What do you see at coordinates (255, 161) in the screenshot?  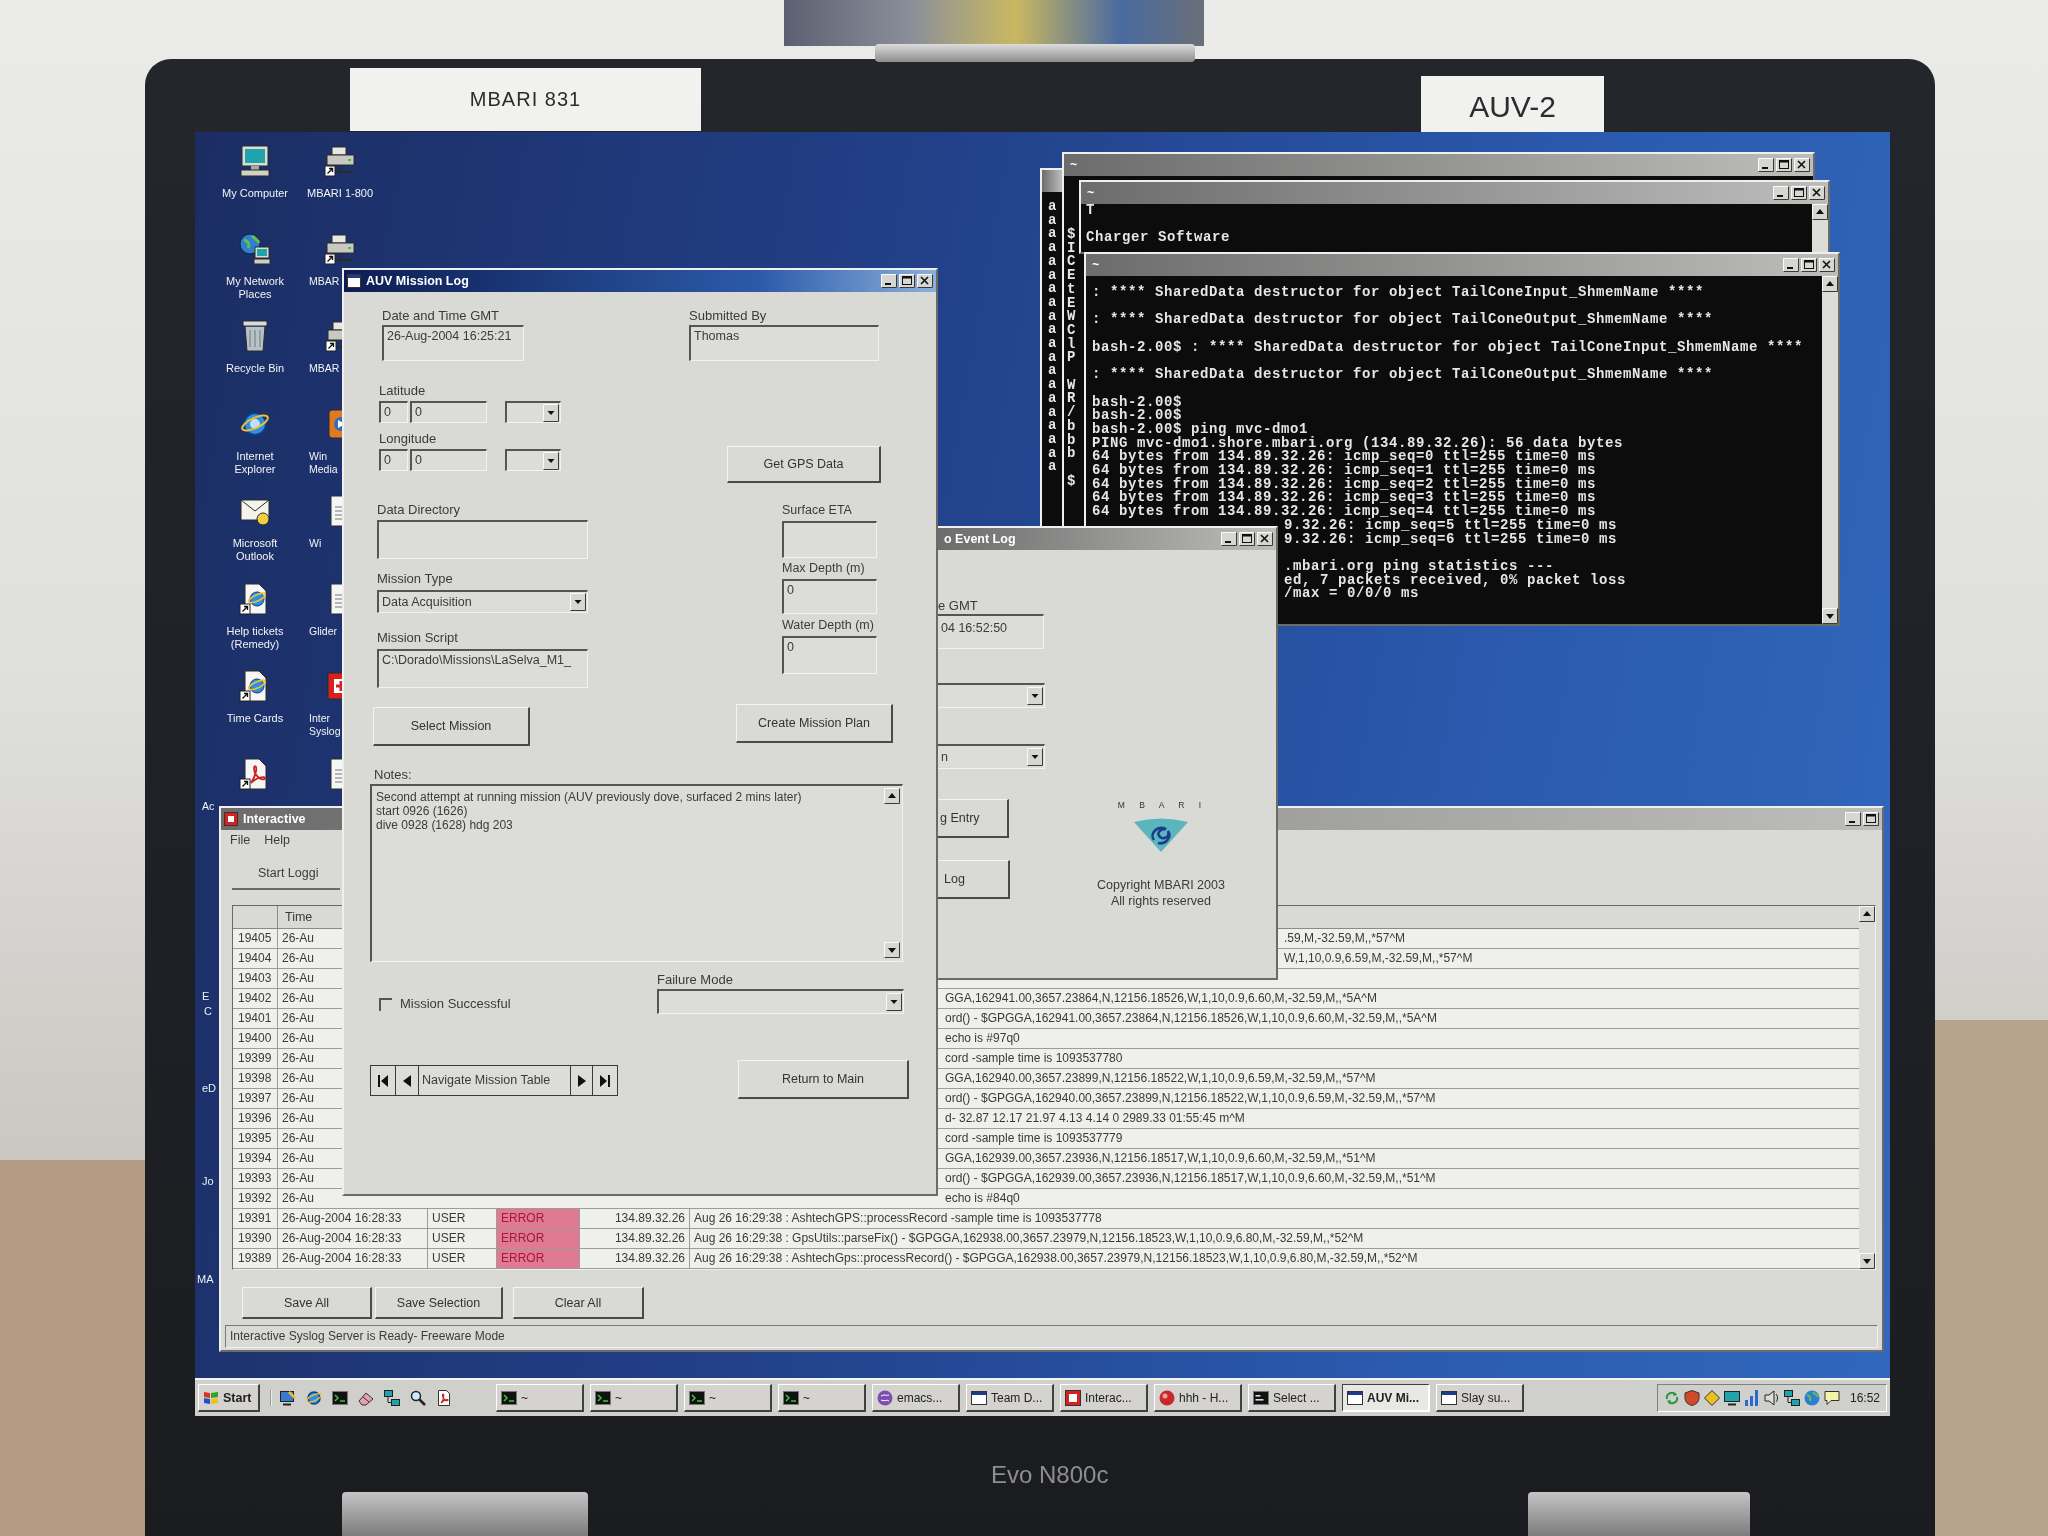 I see `computer-icon` at bounding box center [255, 161].